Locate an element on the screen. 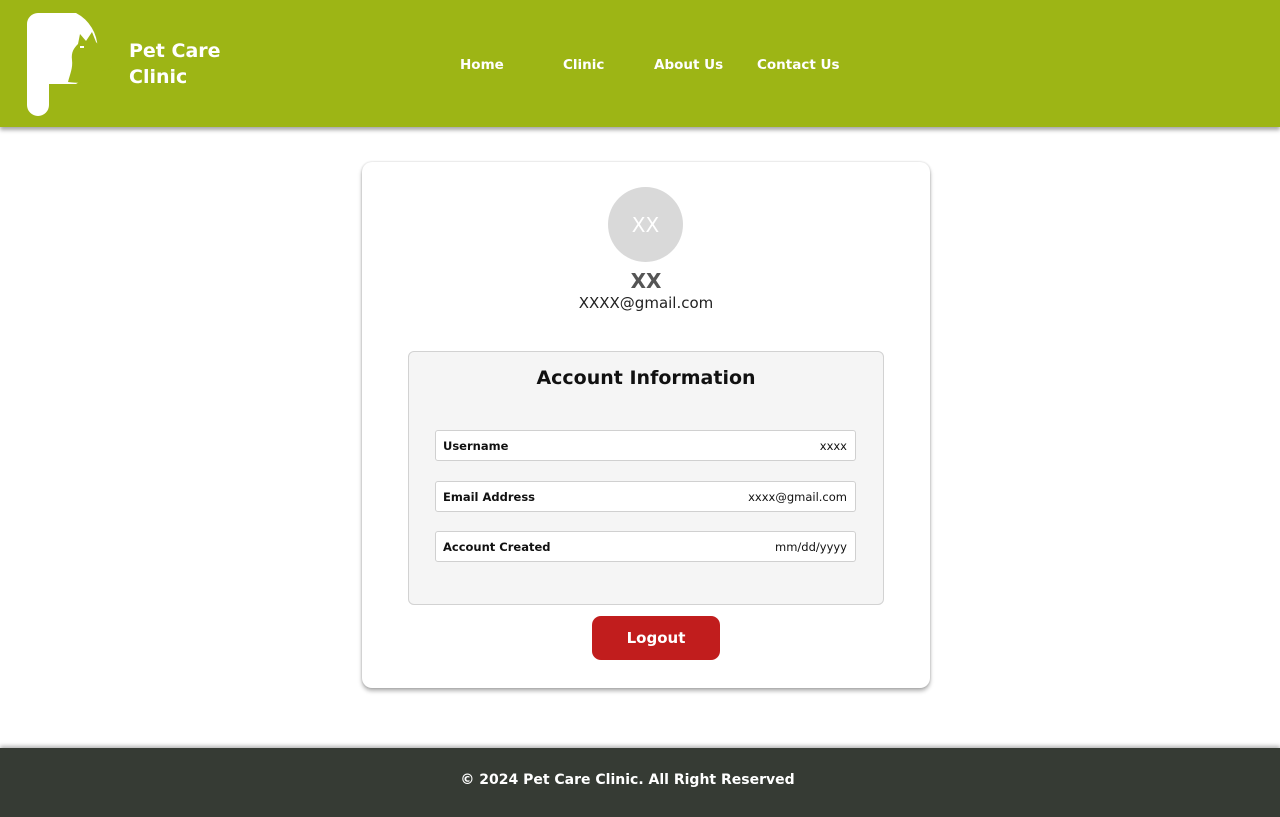 The width and height of the screenshot is (1280, 817). email-address-row: Email Address xxxx@gmail.com is located at coordinates (645, 496).